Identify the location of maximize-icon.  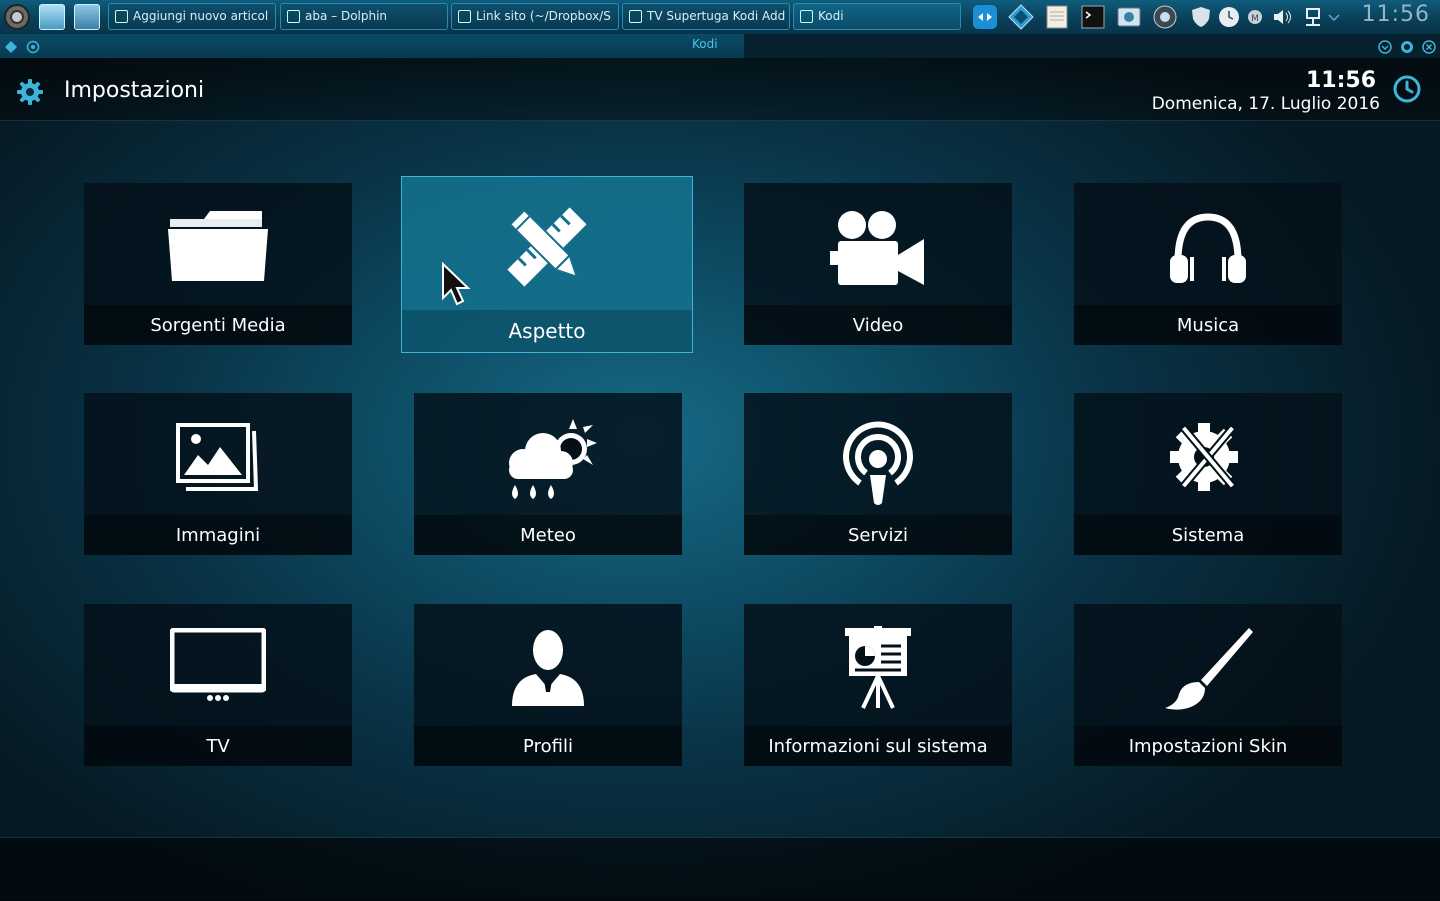
(1407, 46).